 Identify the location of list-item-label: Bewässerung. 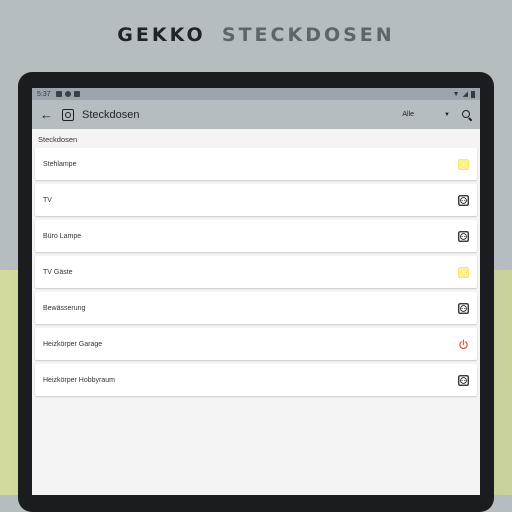
(64, 308).